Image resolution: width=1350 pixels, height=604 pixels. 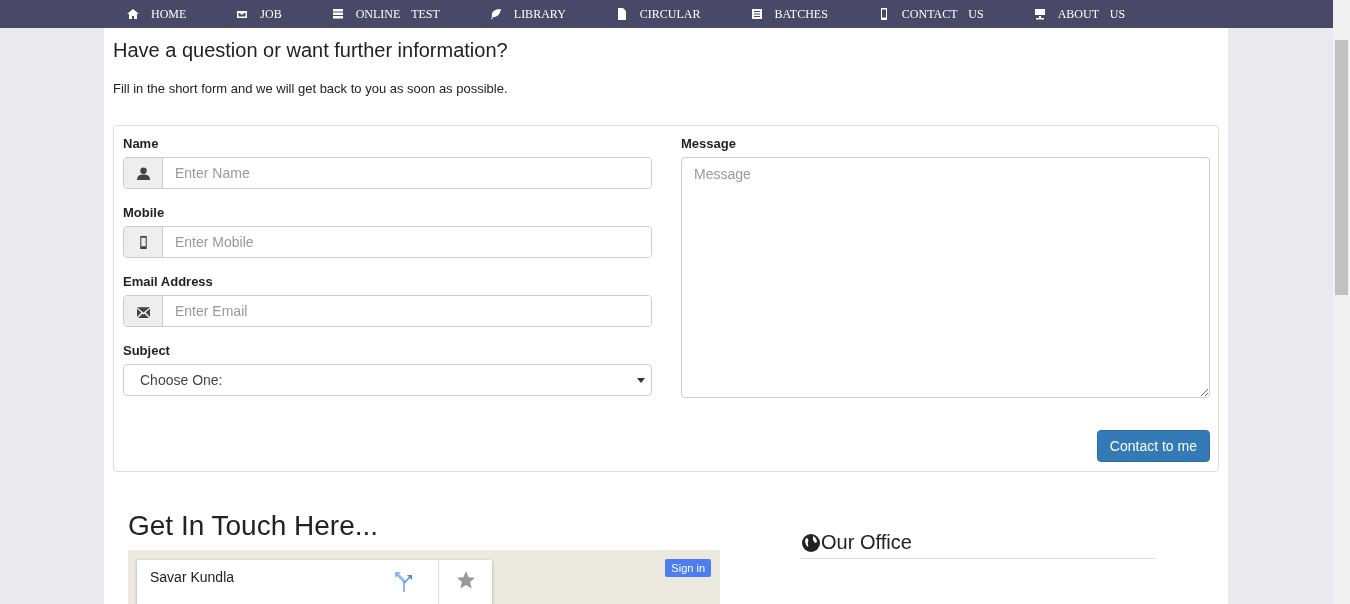 What do you see at coordinates (311, 50) in the screenshot?
I see `form-heading: Have a question or want further information?` at bounding box center [311, 50].